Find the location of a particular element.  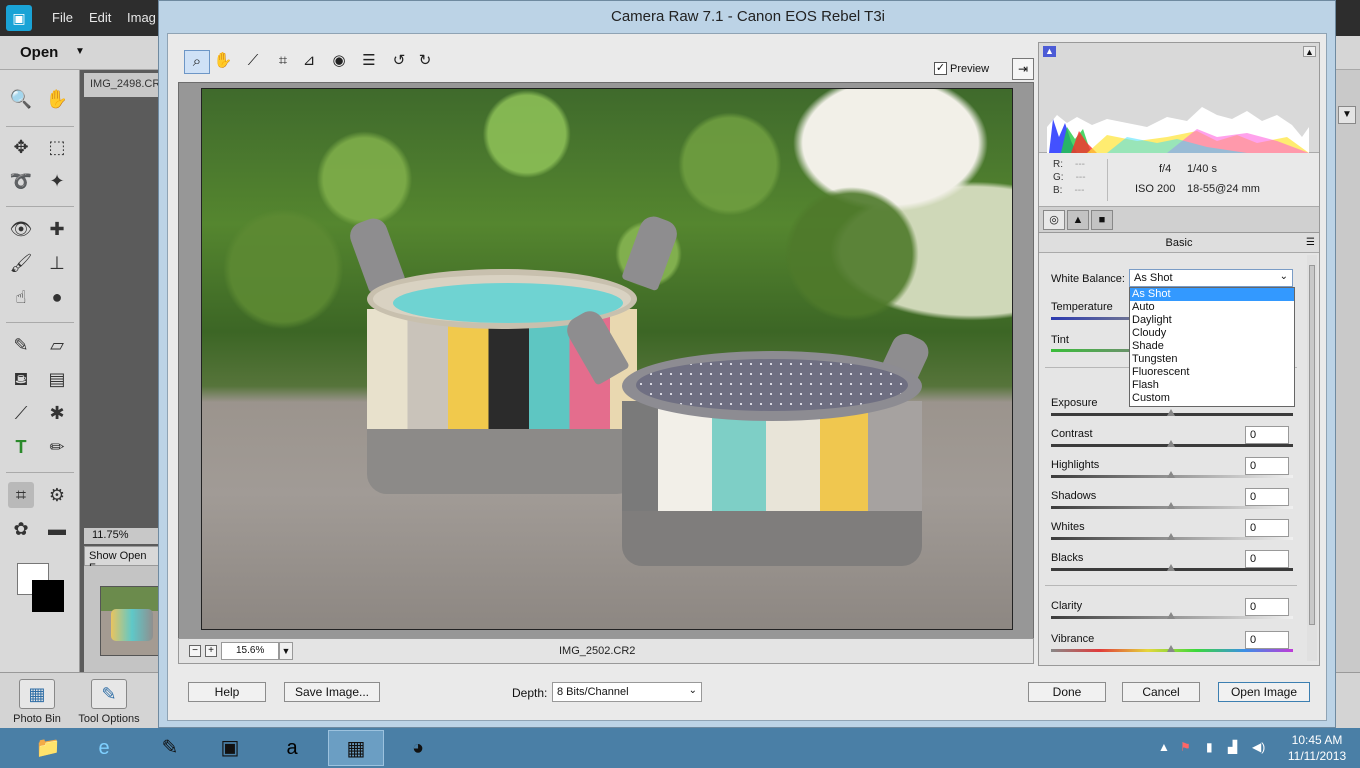

recompose-tool-icon: ⚙ is located at coordinates (57, 495).